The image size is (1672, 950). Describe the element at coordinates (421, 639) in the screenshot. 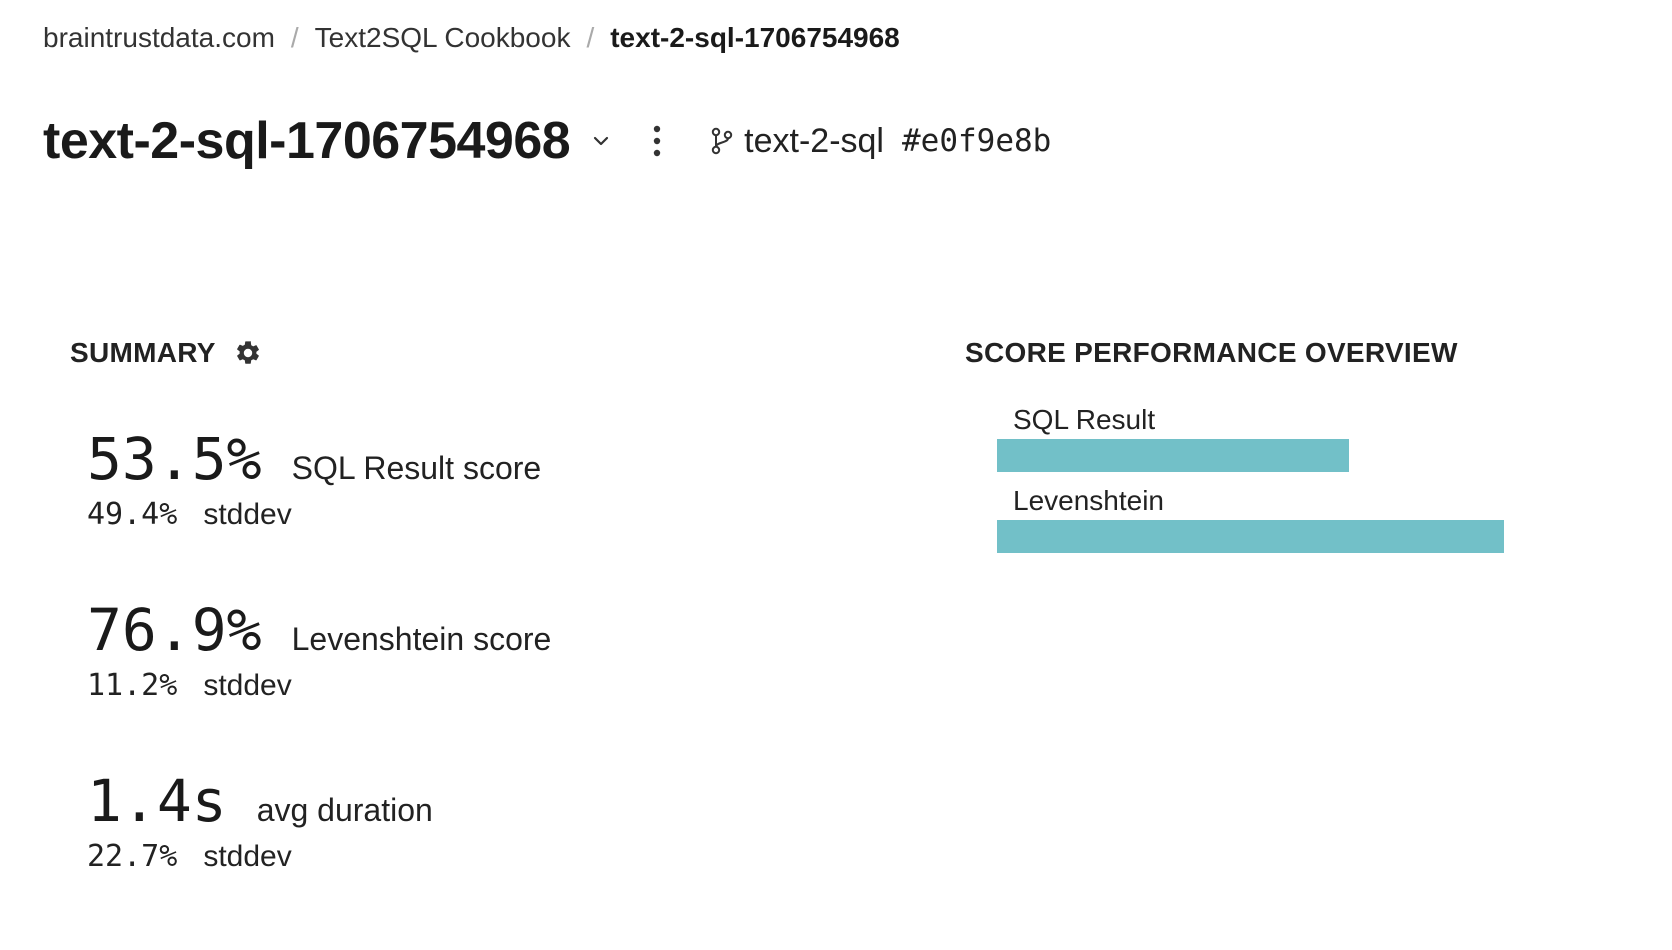

I see `metric-label: Levenshtein score` at that location.